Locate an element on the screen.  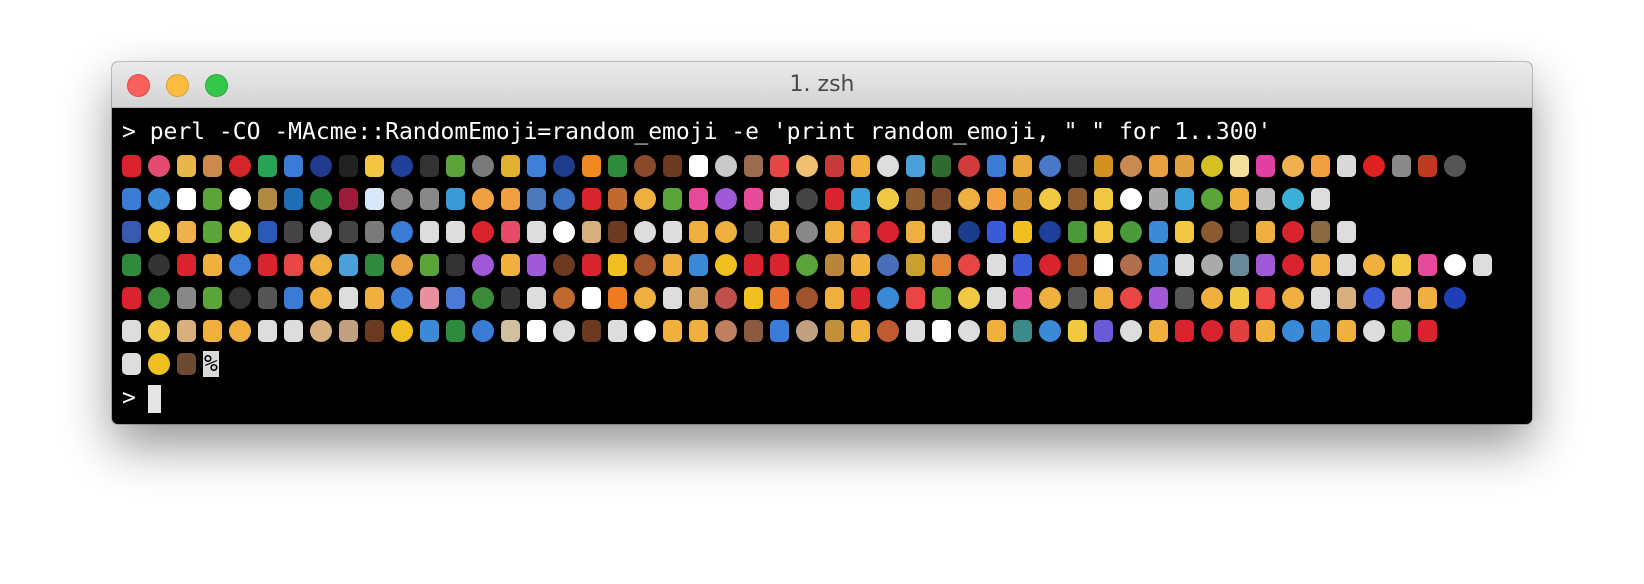
prompt-line: > is located at coordinates (827, 398).